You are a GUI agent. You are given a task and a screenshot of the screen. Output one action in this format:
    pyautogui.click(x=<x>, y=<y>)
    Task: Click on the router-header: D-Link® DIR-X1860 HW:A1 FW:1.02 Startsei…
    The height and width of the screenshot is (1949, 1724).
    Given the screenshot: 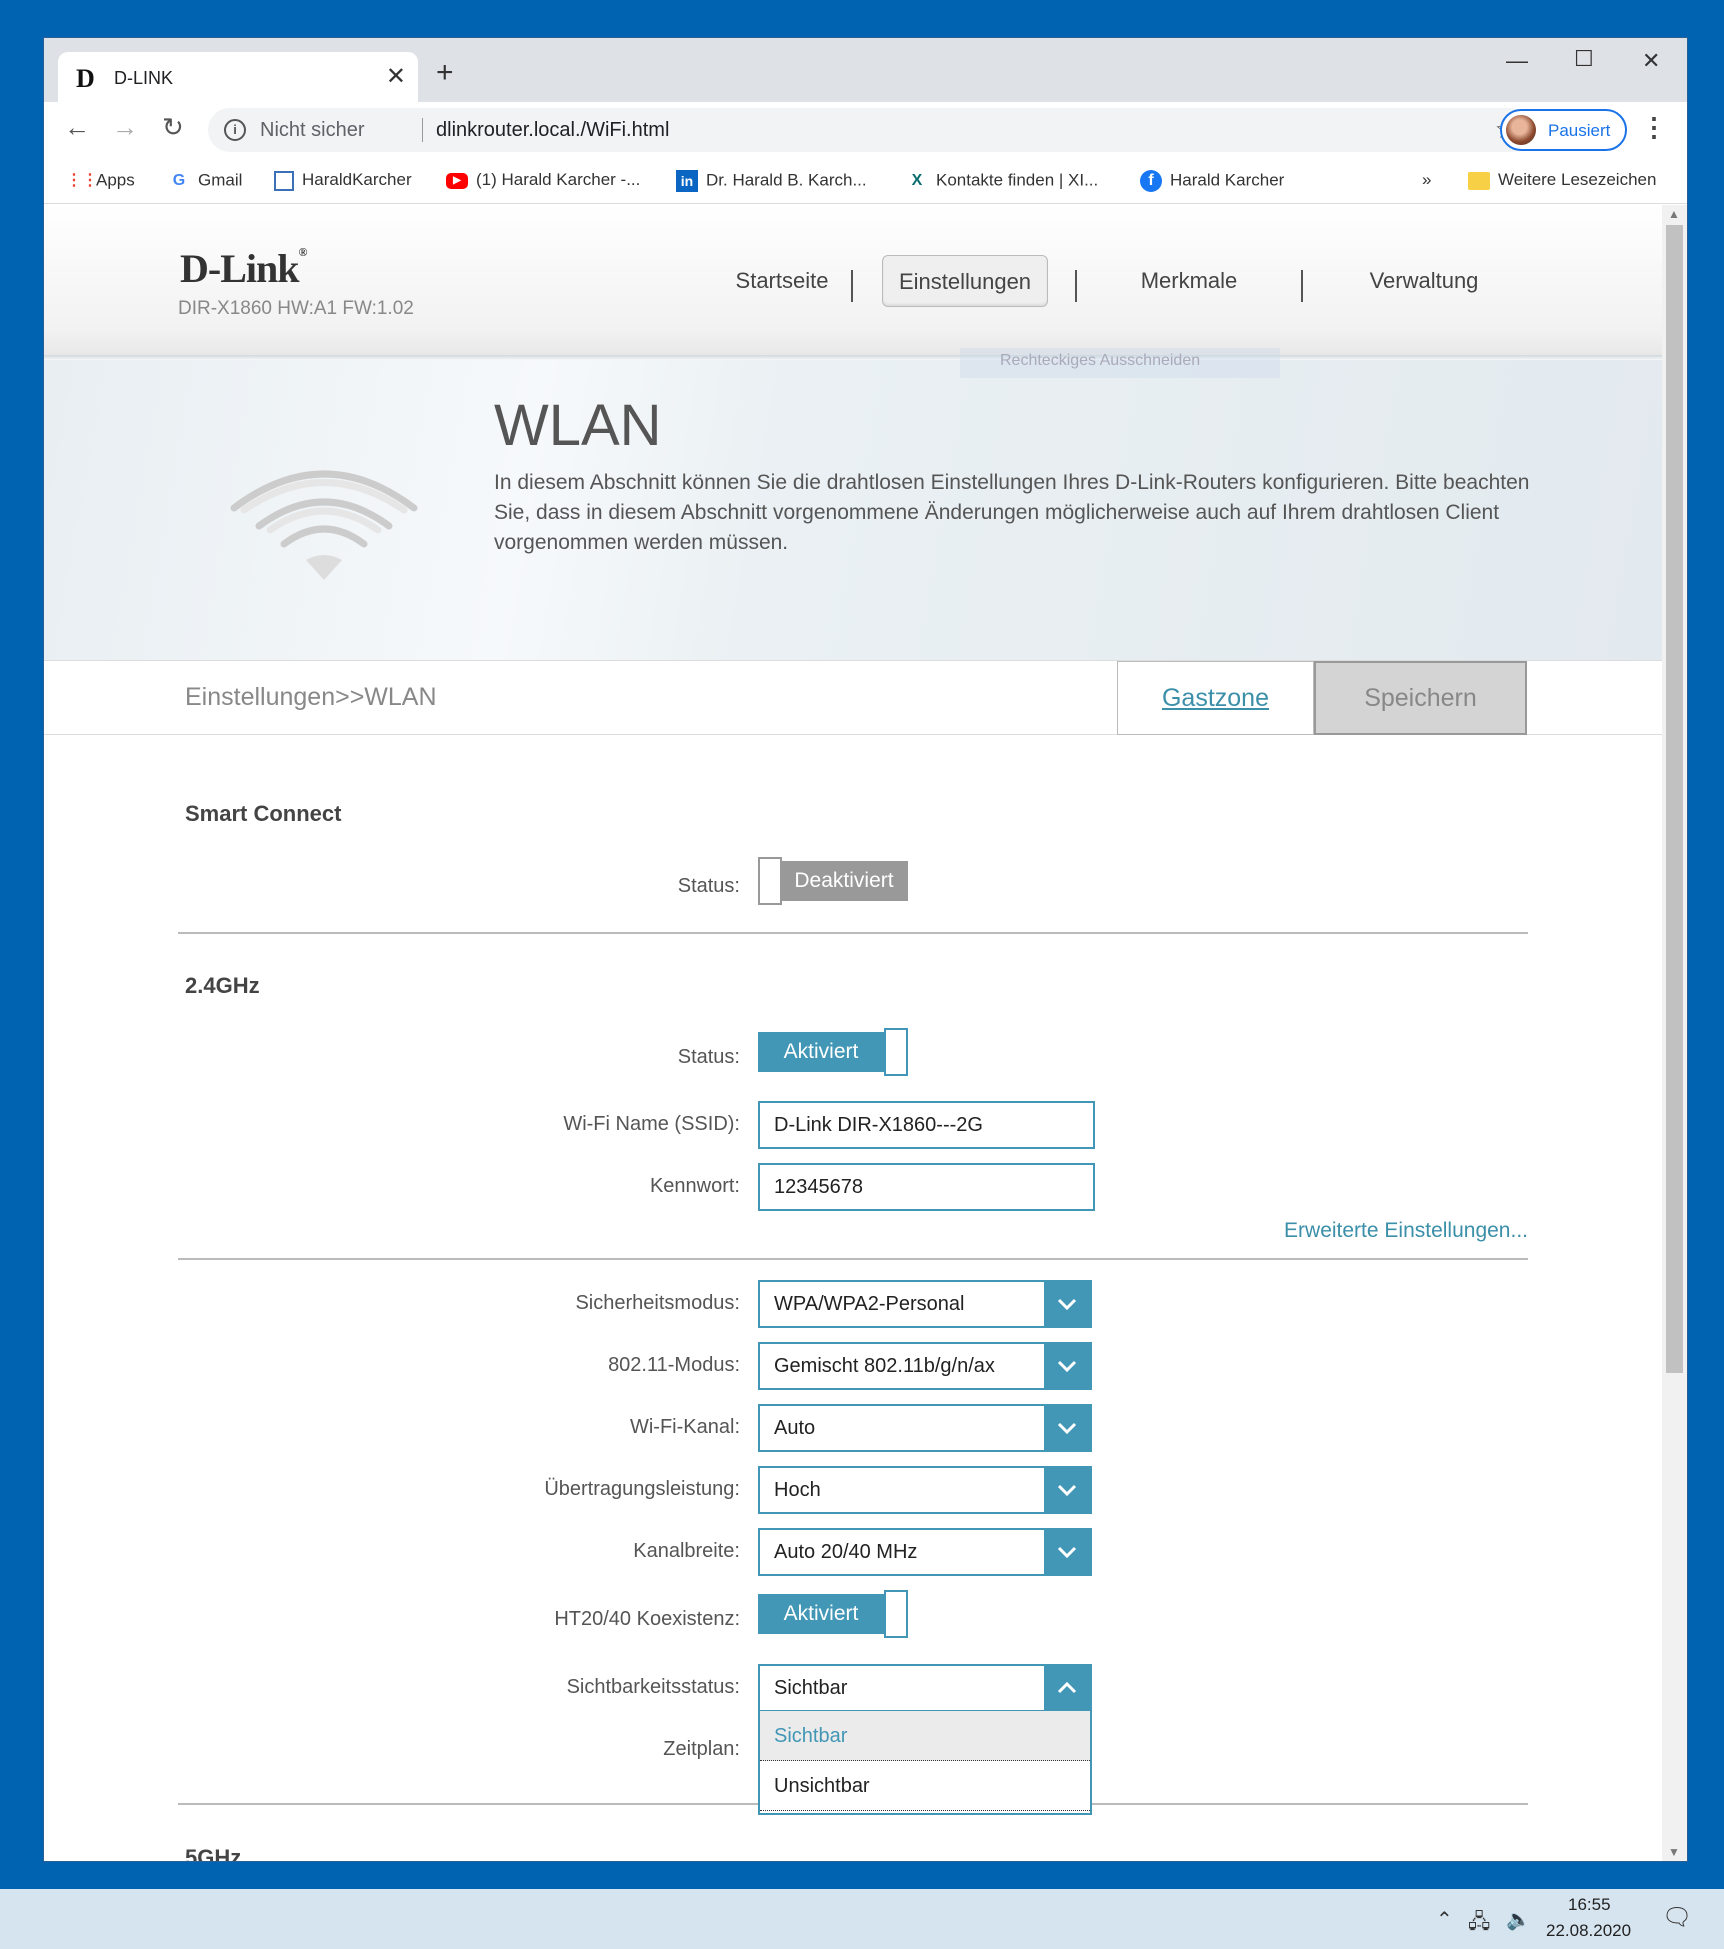 What is the action you would take?
    pyautogui.click(x=853, y=282)
    